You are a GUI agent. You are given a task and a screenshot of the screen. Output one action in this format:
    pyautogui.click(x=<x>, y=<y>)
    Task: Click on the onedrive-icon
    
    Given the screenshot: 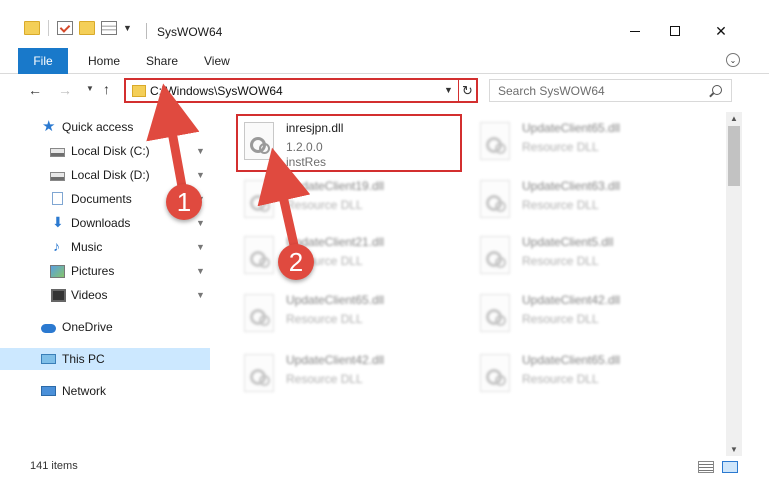 What is the action you would take?
    pyautogui.click(x=48, y=328)
    